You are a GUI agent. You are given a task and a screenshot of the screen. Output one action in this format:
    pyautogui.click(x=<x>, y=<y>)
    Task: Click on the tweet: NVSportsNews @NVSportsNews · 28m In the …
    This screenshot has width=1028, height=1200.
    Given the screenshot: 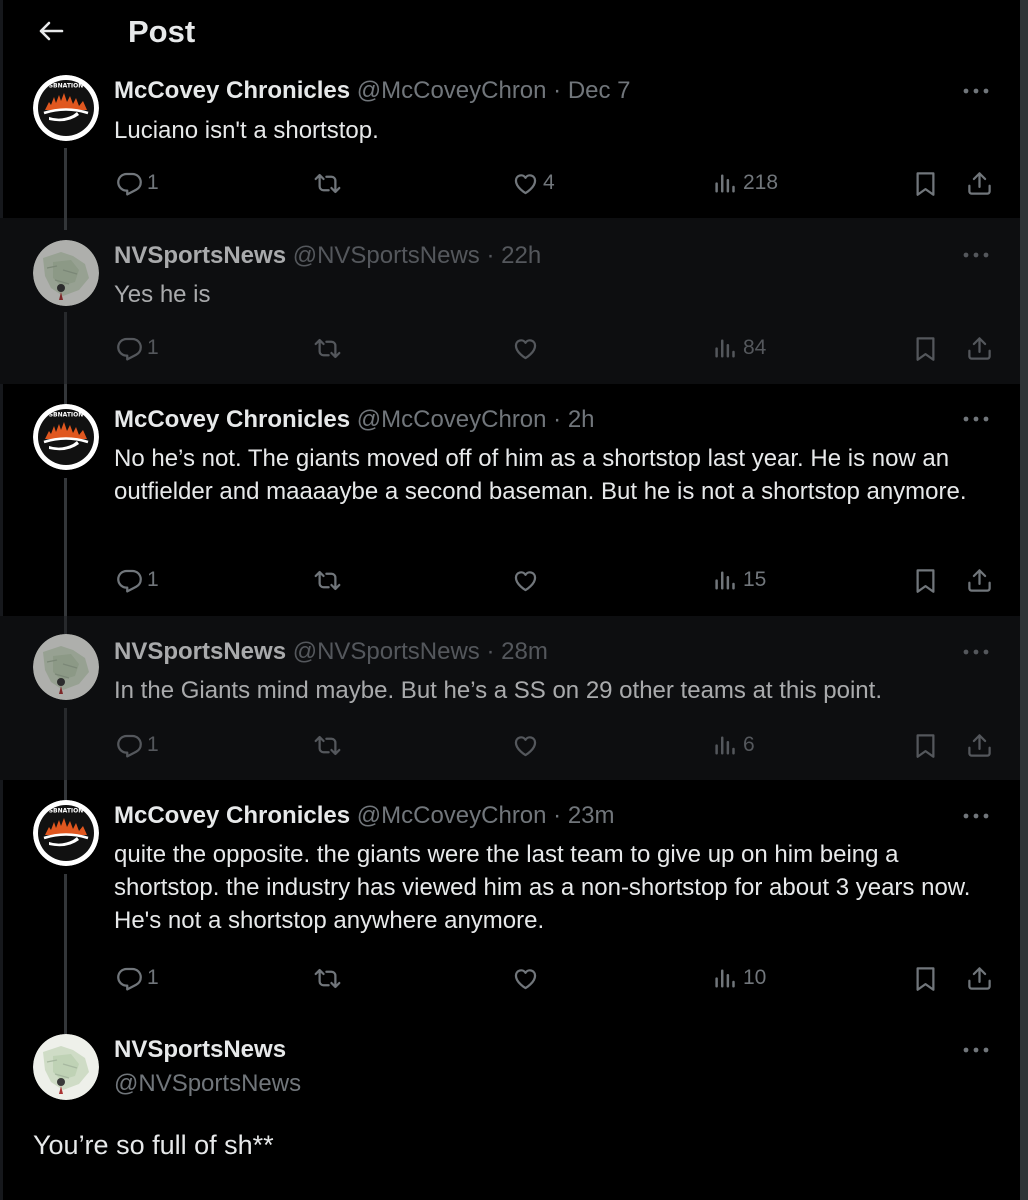 What is the action you would take?
    pyautogui.click(x=510, y=698)
    